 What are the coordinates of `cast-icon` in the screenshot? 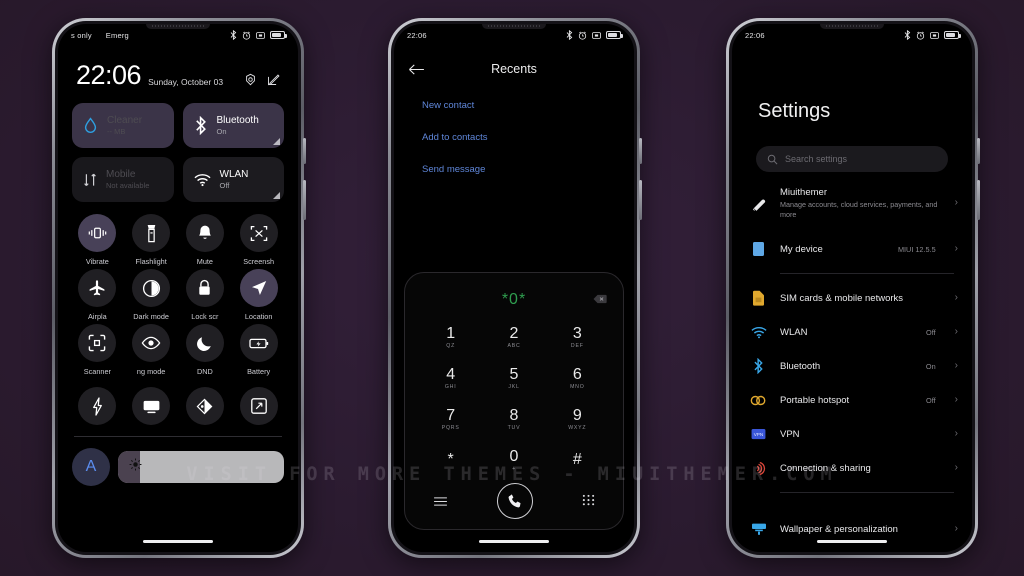 It's located at (151, 406).